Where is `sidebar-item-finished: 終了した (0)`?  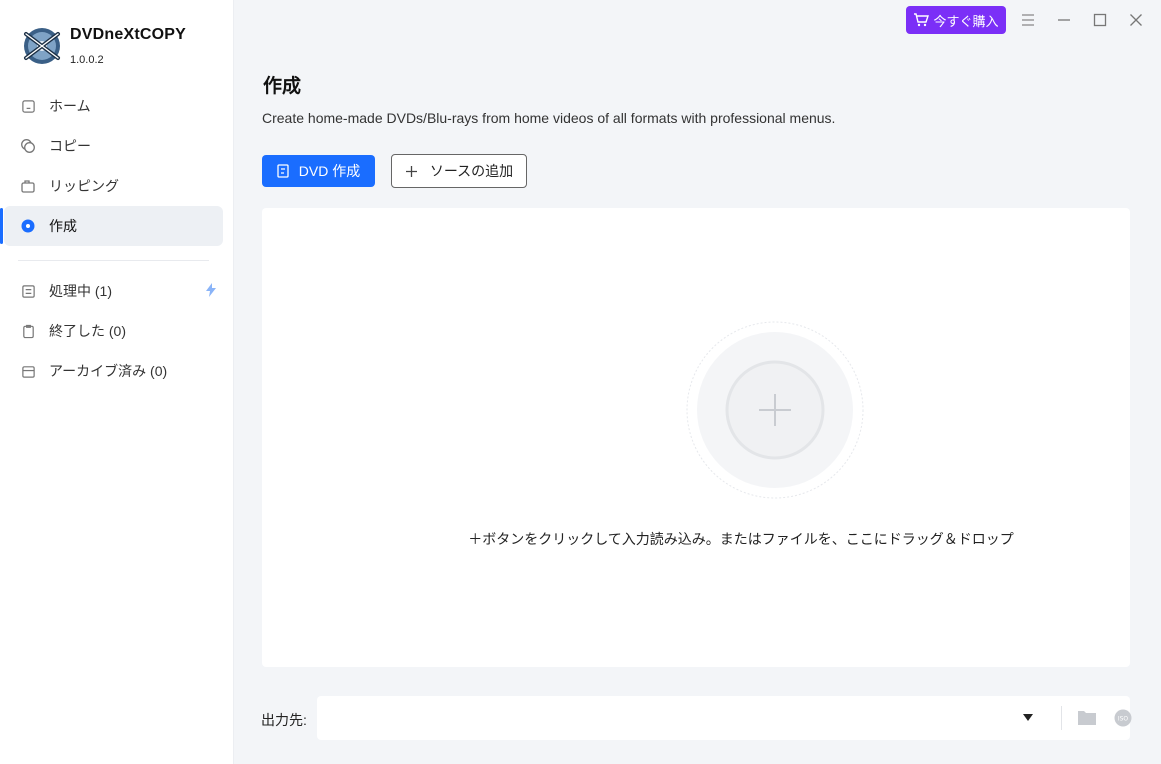
sidebar-item-finished: 終了した (0) is located at coordinates (113, 331).